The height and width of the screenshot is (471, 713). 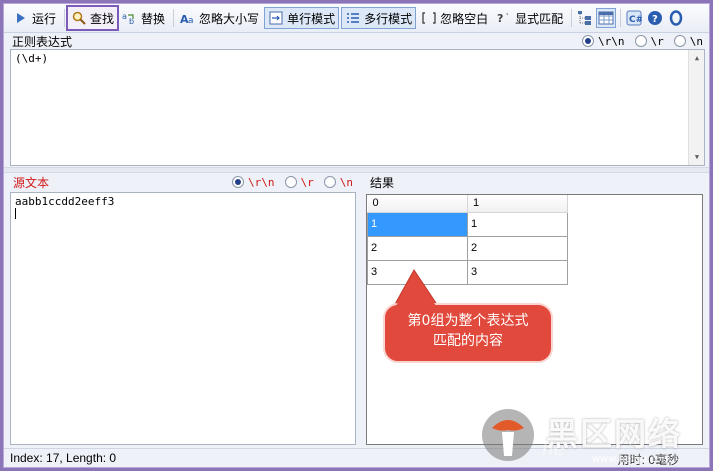 I want to click on replace-button: ab 替换, so click(x=143, y=18).